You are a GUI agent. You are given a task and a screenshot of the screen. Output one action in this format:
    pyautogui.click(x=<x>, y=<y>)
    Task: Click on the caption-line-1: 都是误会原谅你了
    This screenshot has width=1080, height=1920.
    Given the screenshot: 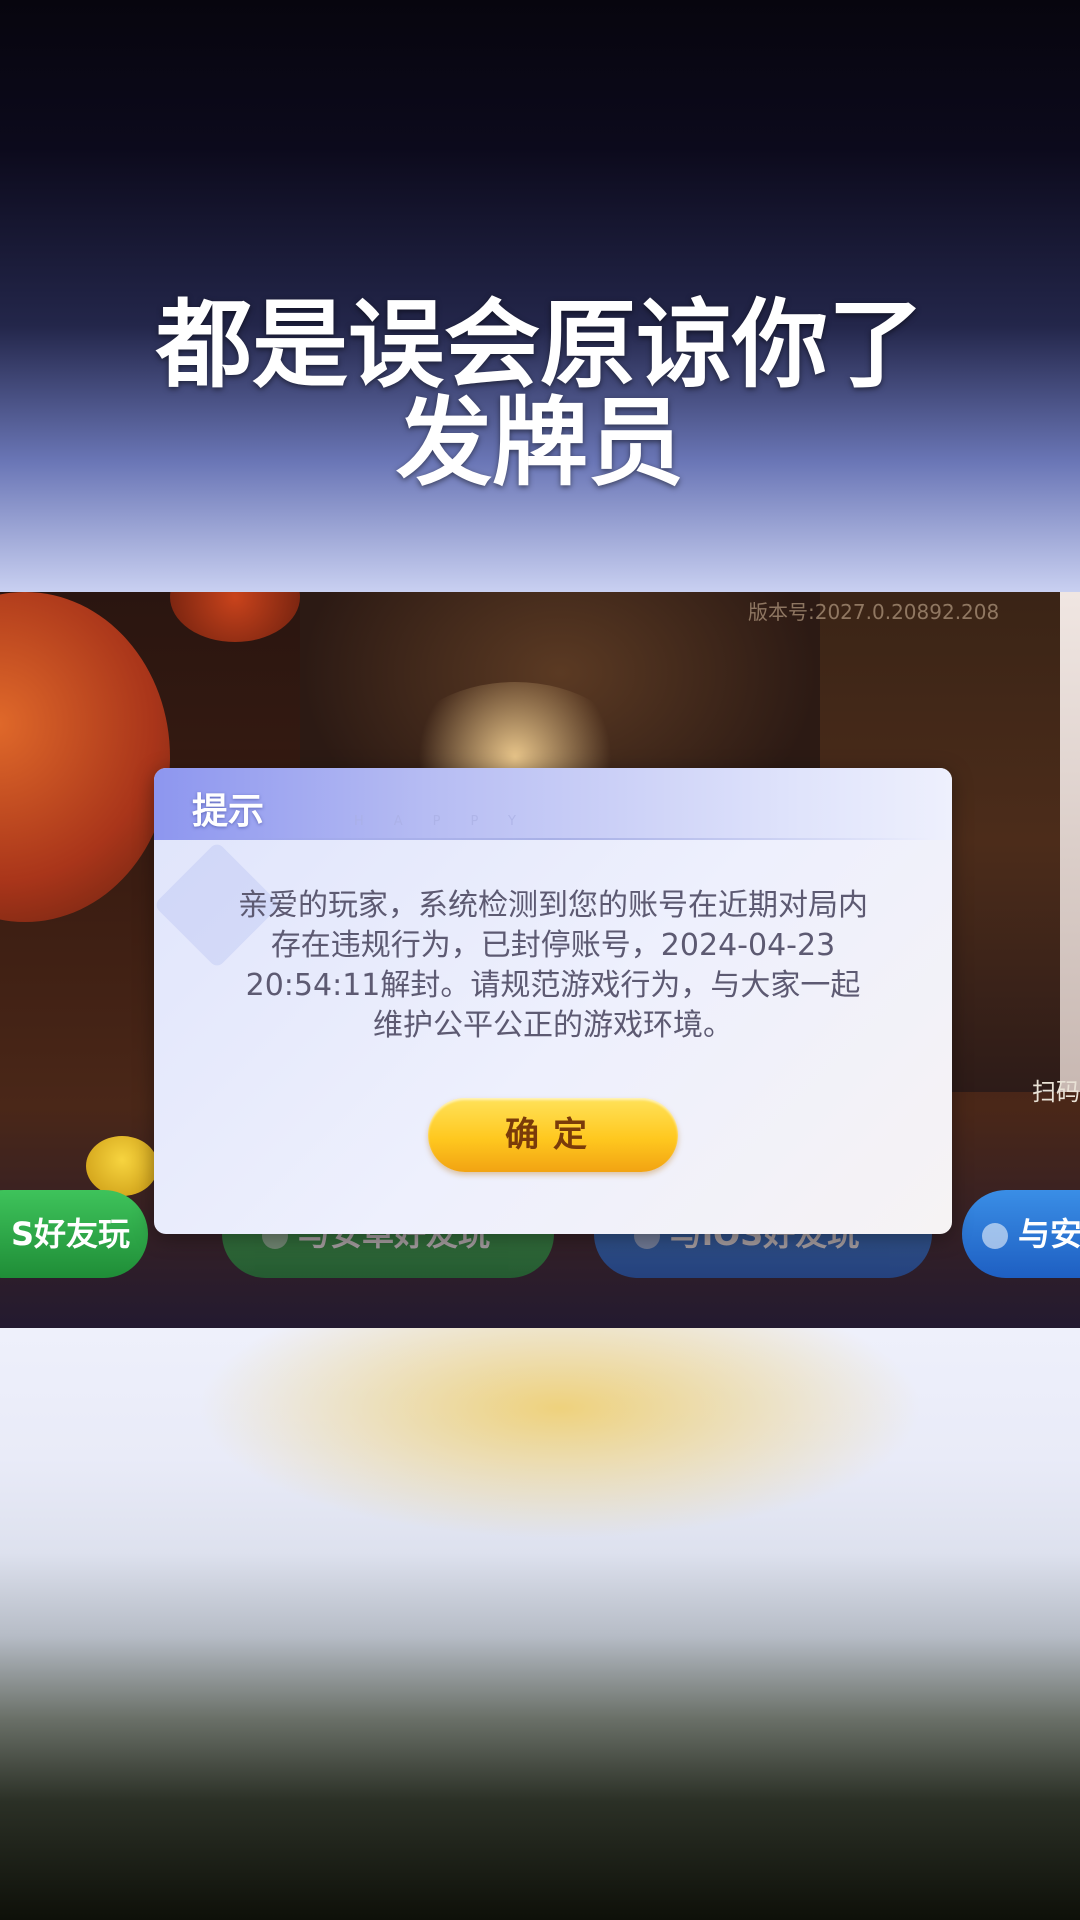 What is the action you would take?
    pyautogui.click(x=540, y=345)
    